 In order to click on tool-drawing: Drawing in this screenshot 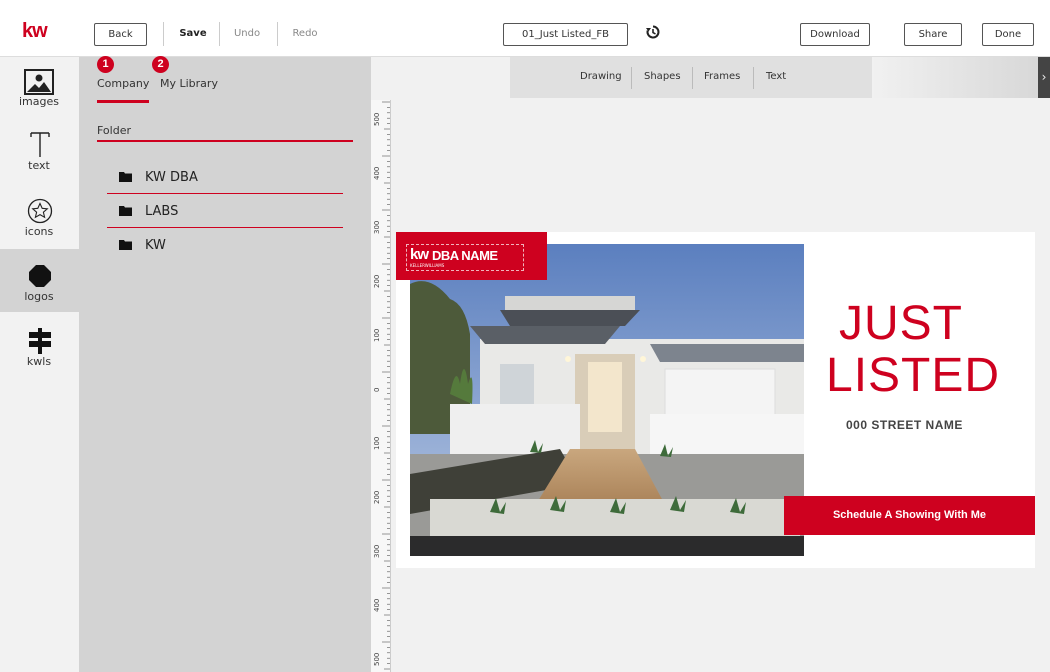, I will do `click(601, 76)`.